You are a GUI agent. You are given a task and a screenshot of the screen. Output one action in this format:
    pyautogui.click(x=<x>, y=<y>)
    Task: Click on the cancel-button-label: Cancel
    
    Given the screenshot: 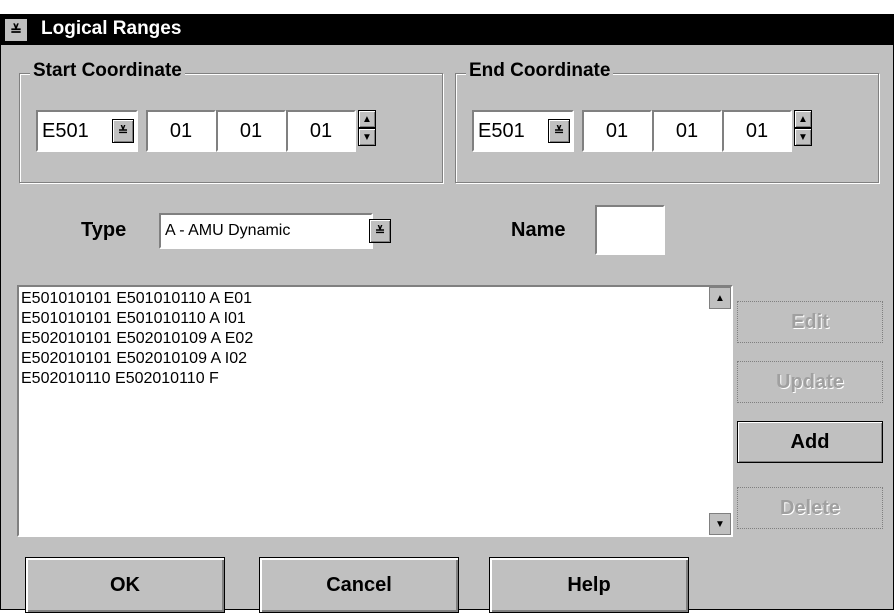 What is the action you would take?
    pyautogui.click(x=359, y=584)
    